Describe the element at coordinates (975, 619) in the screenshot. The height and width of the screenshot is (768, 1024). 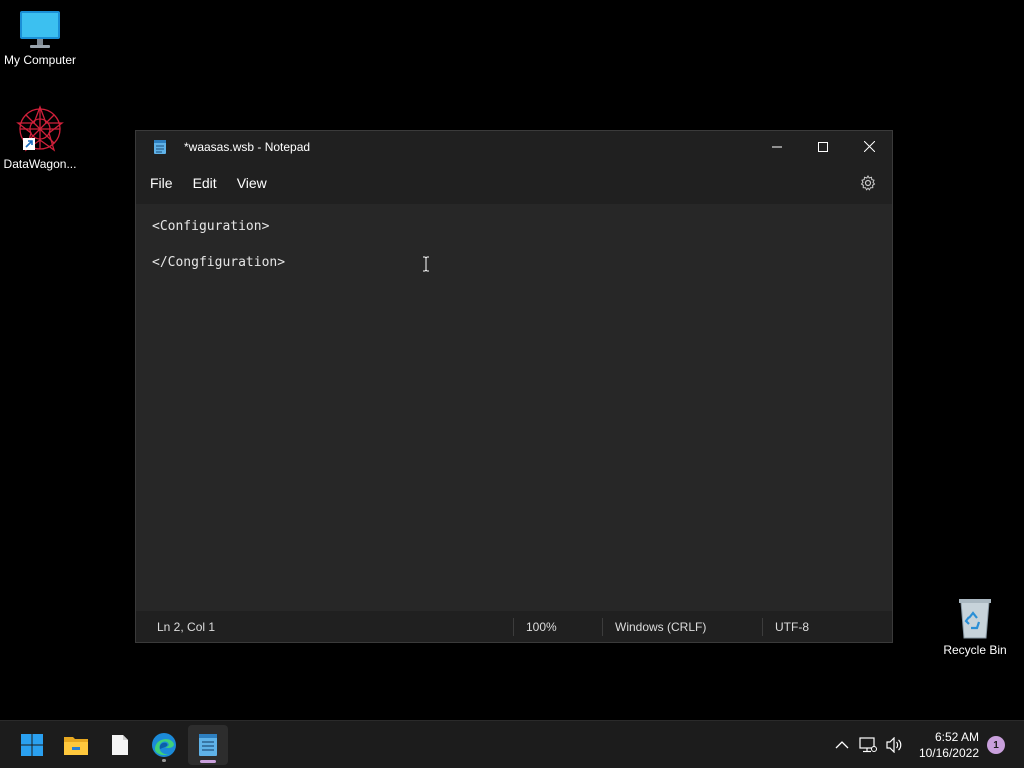
I see `recycle-bin-icon` at that location.